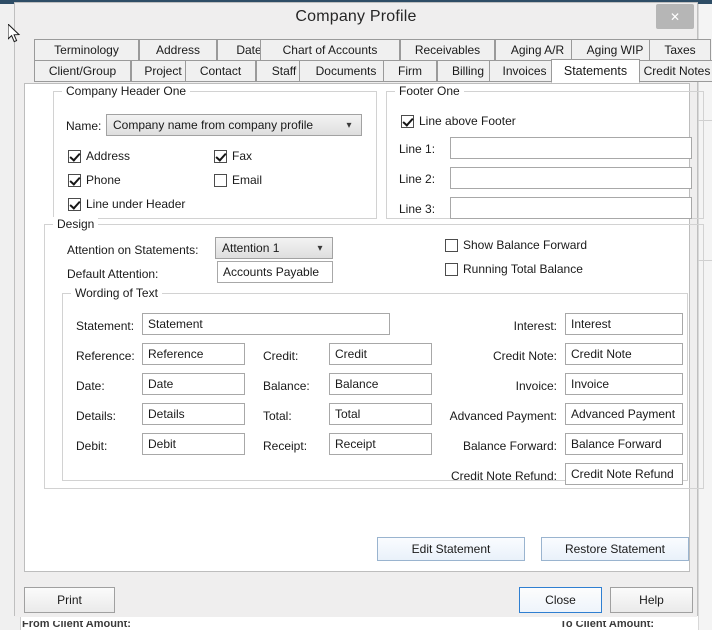  Describe the element at coordinates (615, 549) in the screenshot. I see `restore-statement-button: Restore Statement` at that location.